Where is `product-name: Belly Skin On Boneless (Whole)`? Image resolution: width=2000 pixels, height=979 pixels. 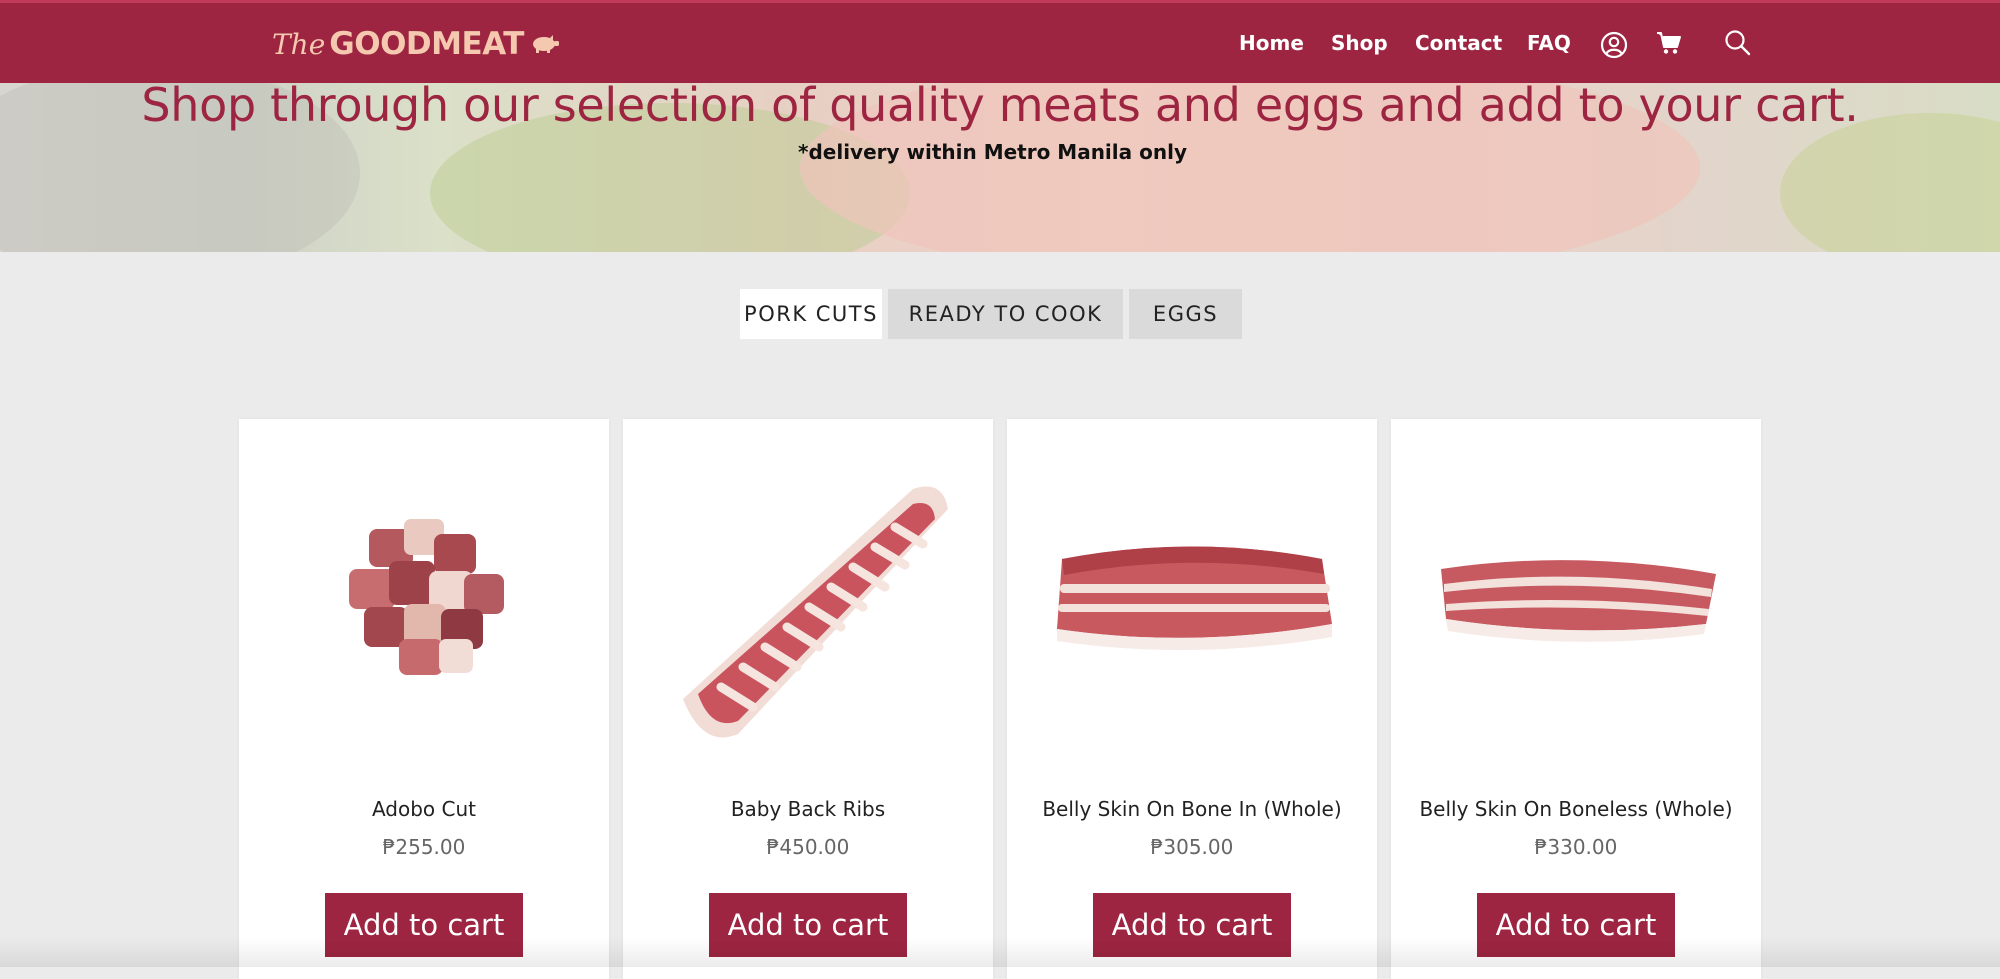 product-name: Belly Skin On Boneless (Whole) is located at coordinates (1576, 809).